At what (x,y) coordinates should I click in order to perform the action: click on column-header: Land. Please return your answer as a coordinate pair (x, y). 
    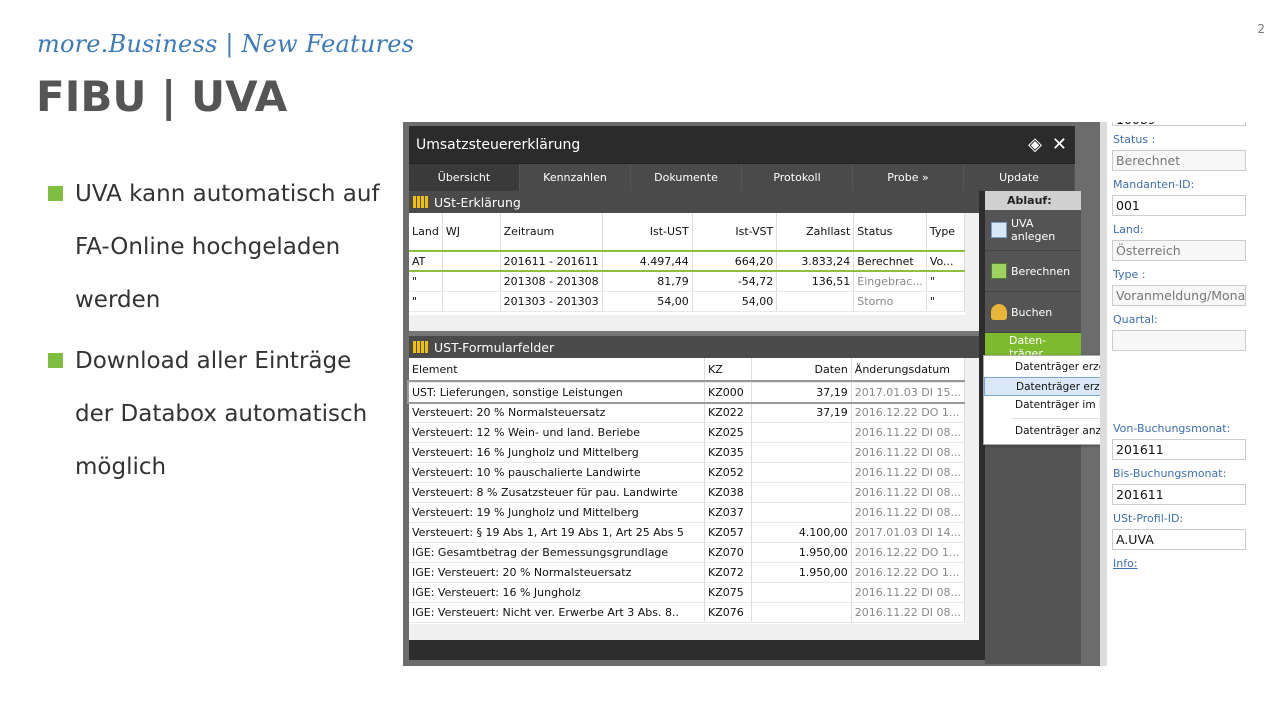
    Looking at the image, I should click on (426, 232).